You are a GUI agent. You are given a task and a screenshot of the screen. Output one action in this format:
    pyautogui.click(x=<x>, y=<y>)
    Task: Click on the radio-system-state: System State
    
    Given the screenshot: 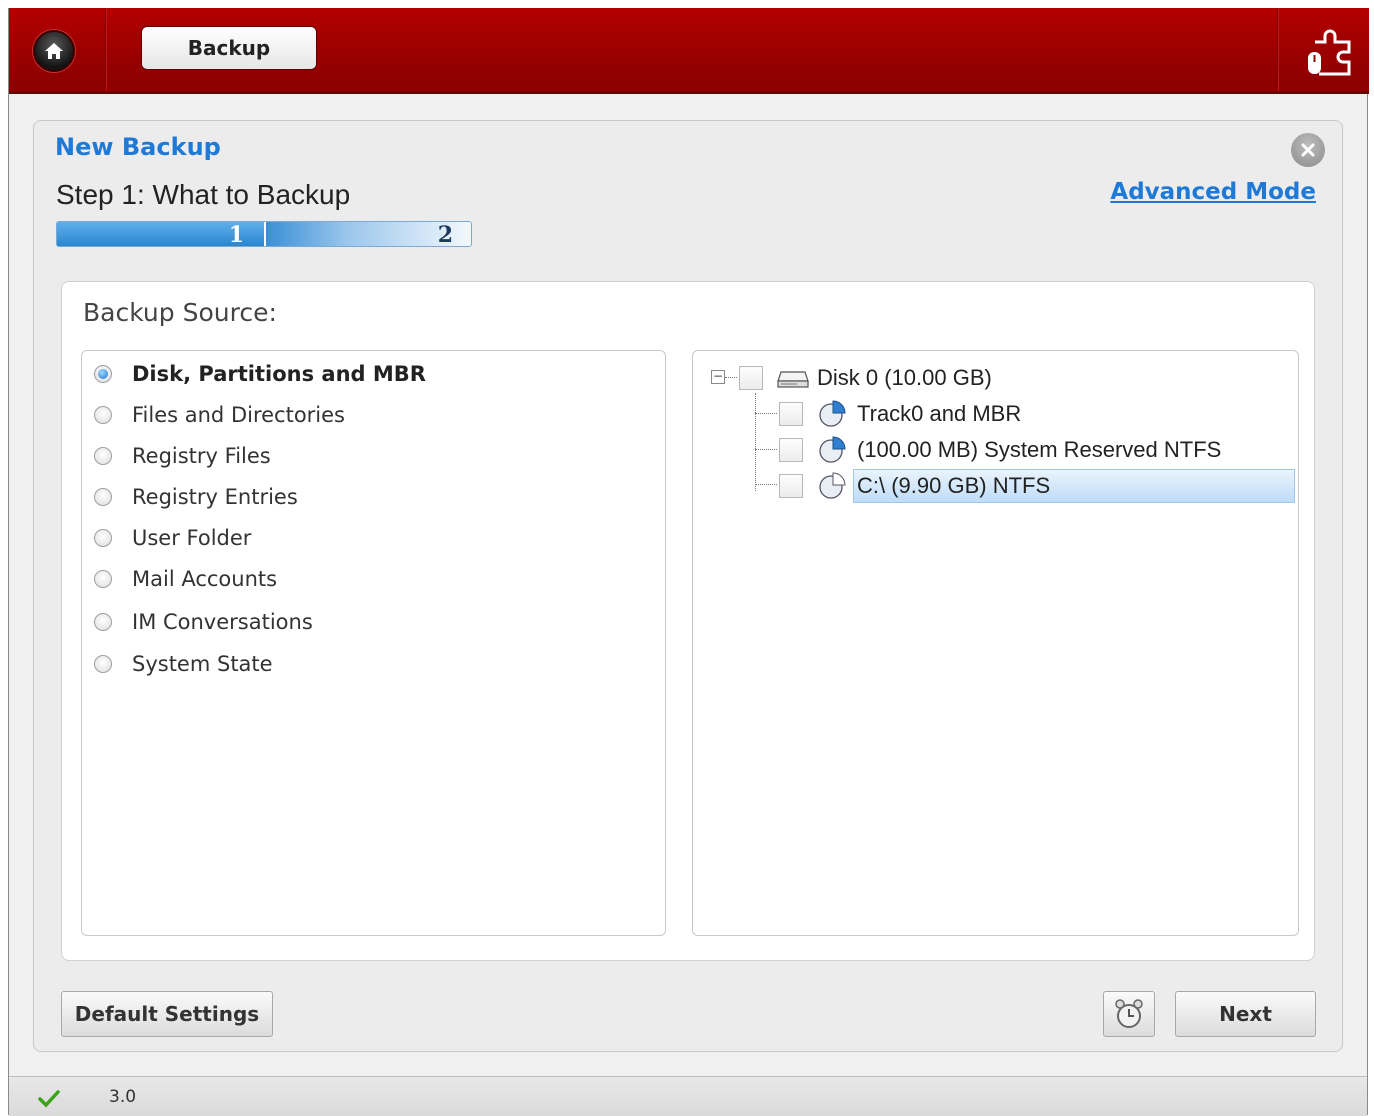 What is the action you would take?
    pyautogui.click(x=183, y=664)
    